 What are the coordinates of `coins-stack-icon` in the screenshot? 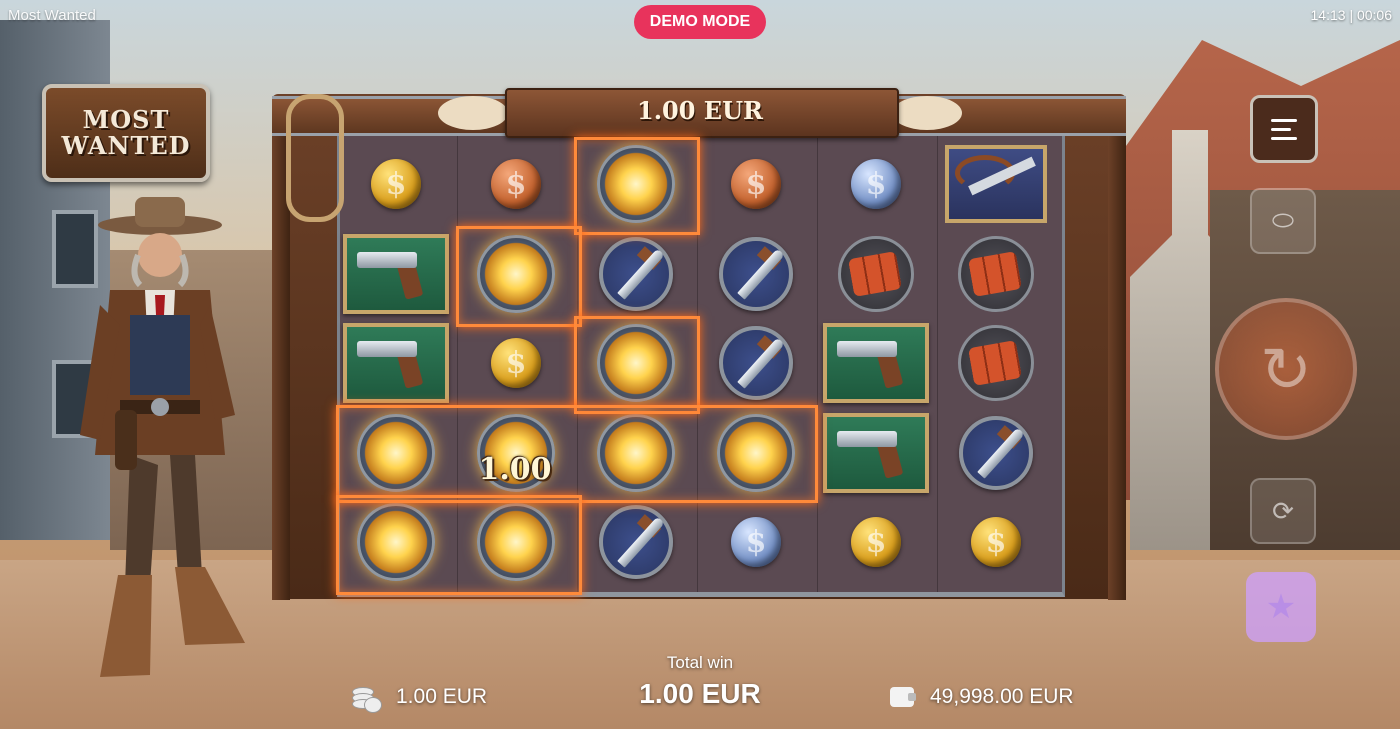 It's located at (367, 699).